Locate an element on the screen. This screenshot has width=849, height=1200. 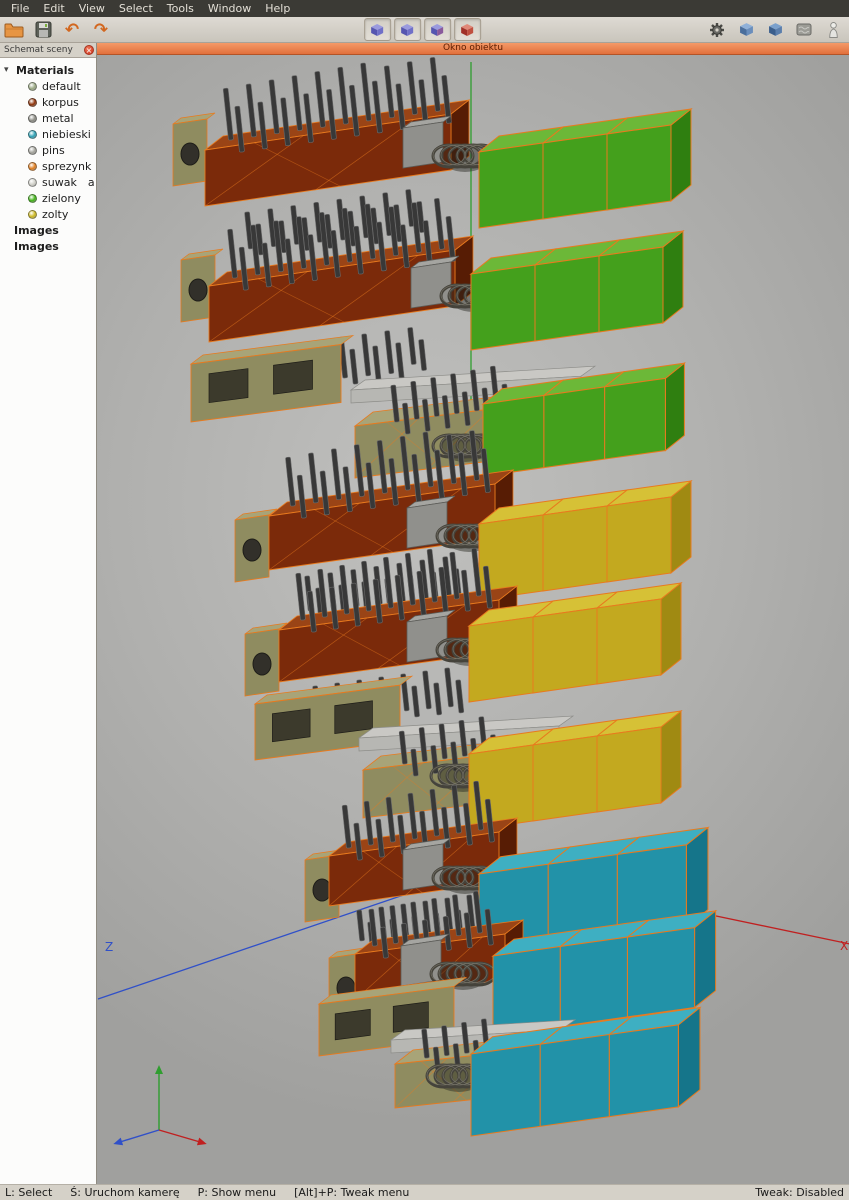
tree-item-metal: metal is located at coordinates (48, 118).